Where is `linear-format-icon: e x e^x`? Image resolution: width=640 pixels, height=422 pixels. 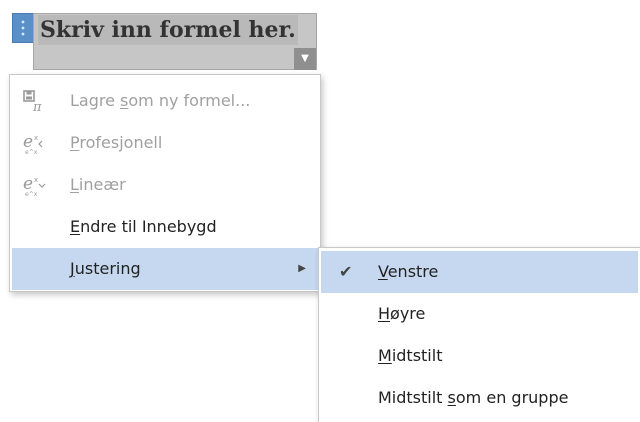 linear-format-icon: e x e^x is located at coordinates (34, 185).